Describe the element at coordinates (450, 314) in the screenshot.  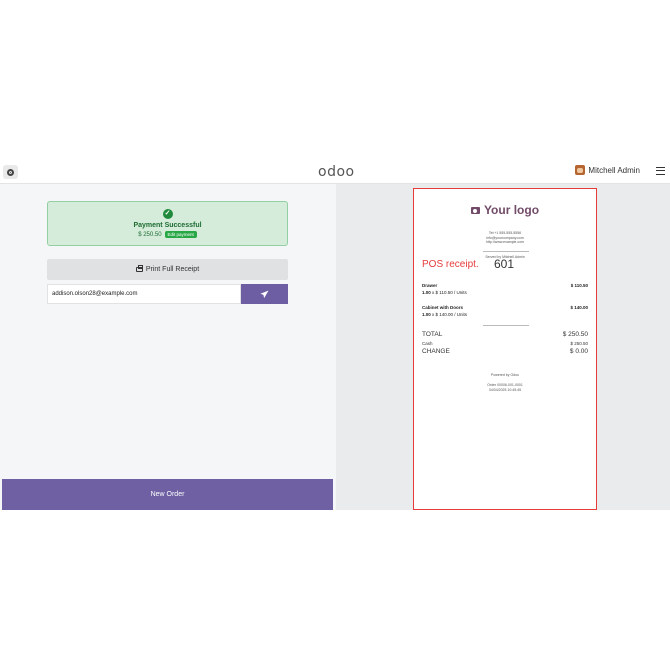
I see `line-unit-price: x $ 140.00 / Units` at that location.